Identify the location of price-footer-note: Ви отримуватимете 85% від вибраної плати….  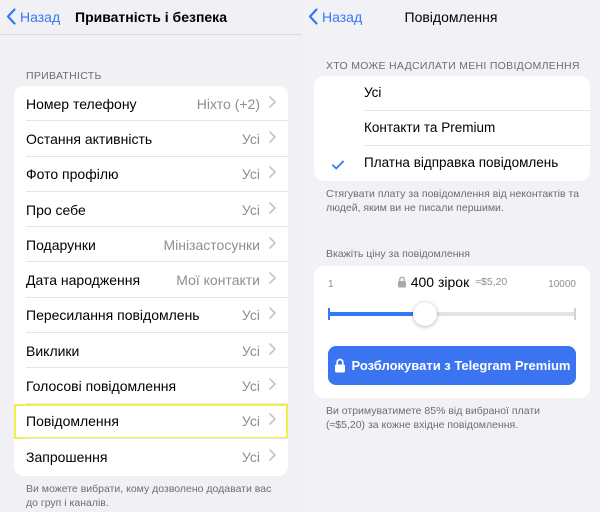
(433, 418).